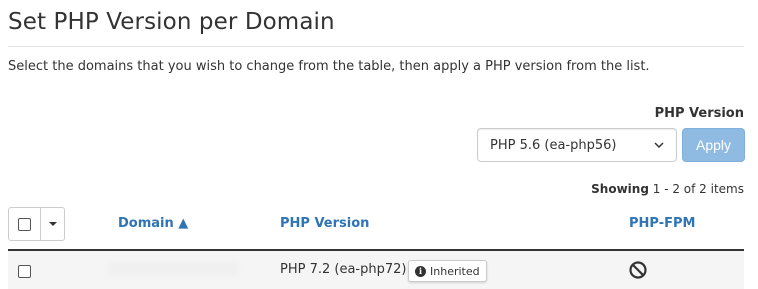  What do you see at coordinates (455, 271) in the screenshot?
I see `inherited-badge-label: Inherited` at bounding box center [455, 271].